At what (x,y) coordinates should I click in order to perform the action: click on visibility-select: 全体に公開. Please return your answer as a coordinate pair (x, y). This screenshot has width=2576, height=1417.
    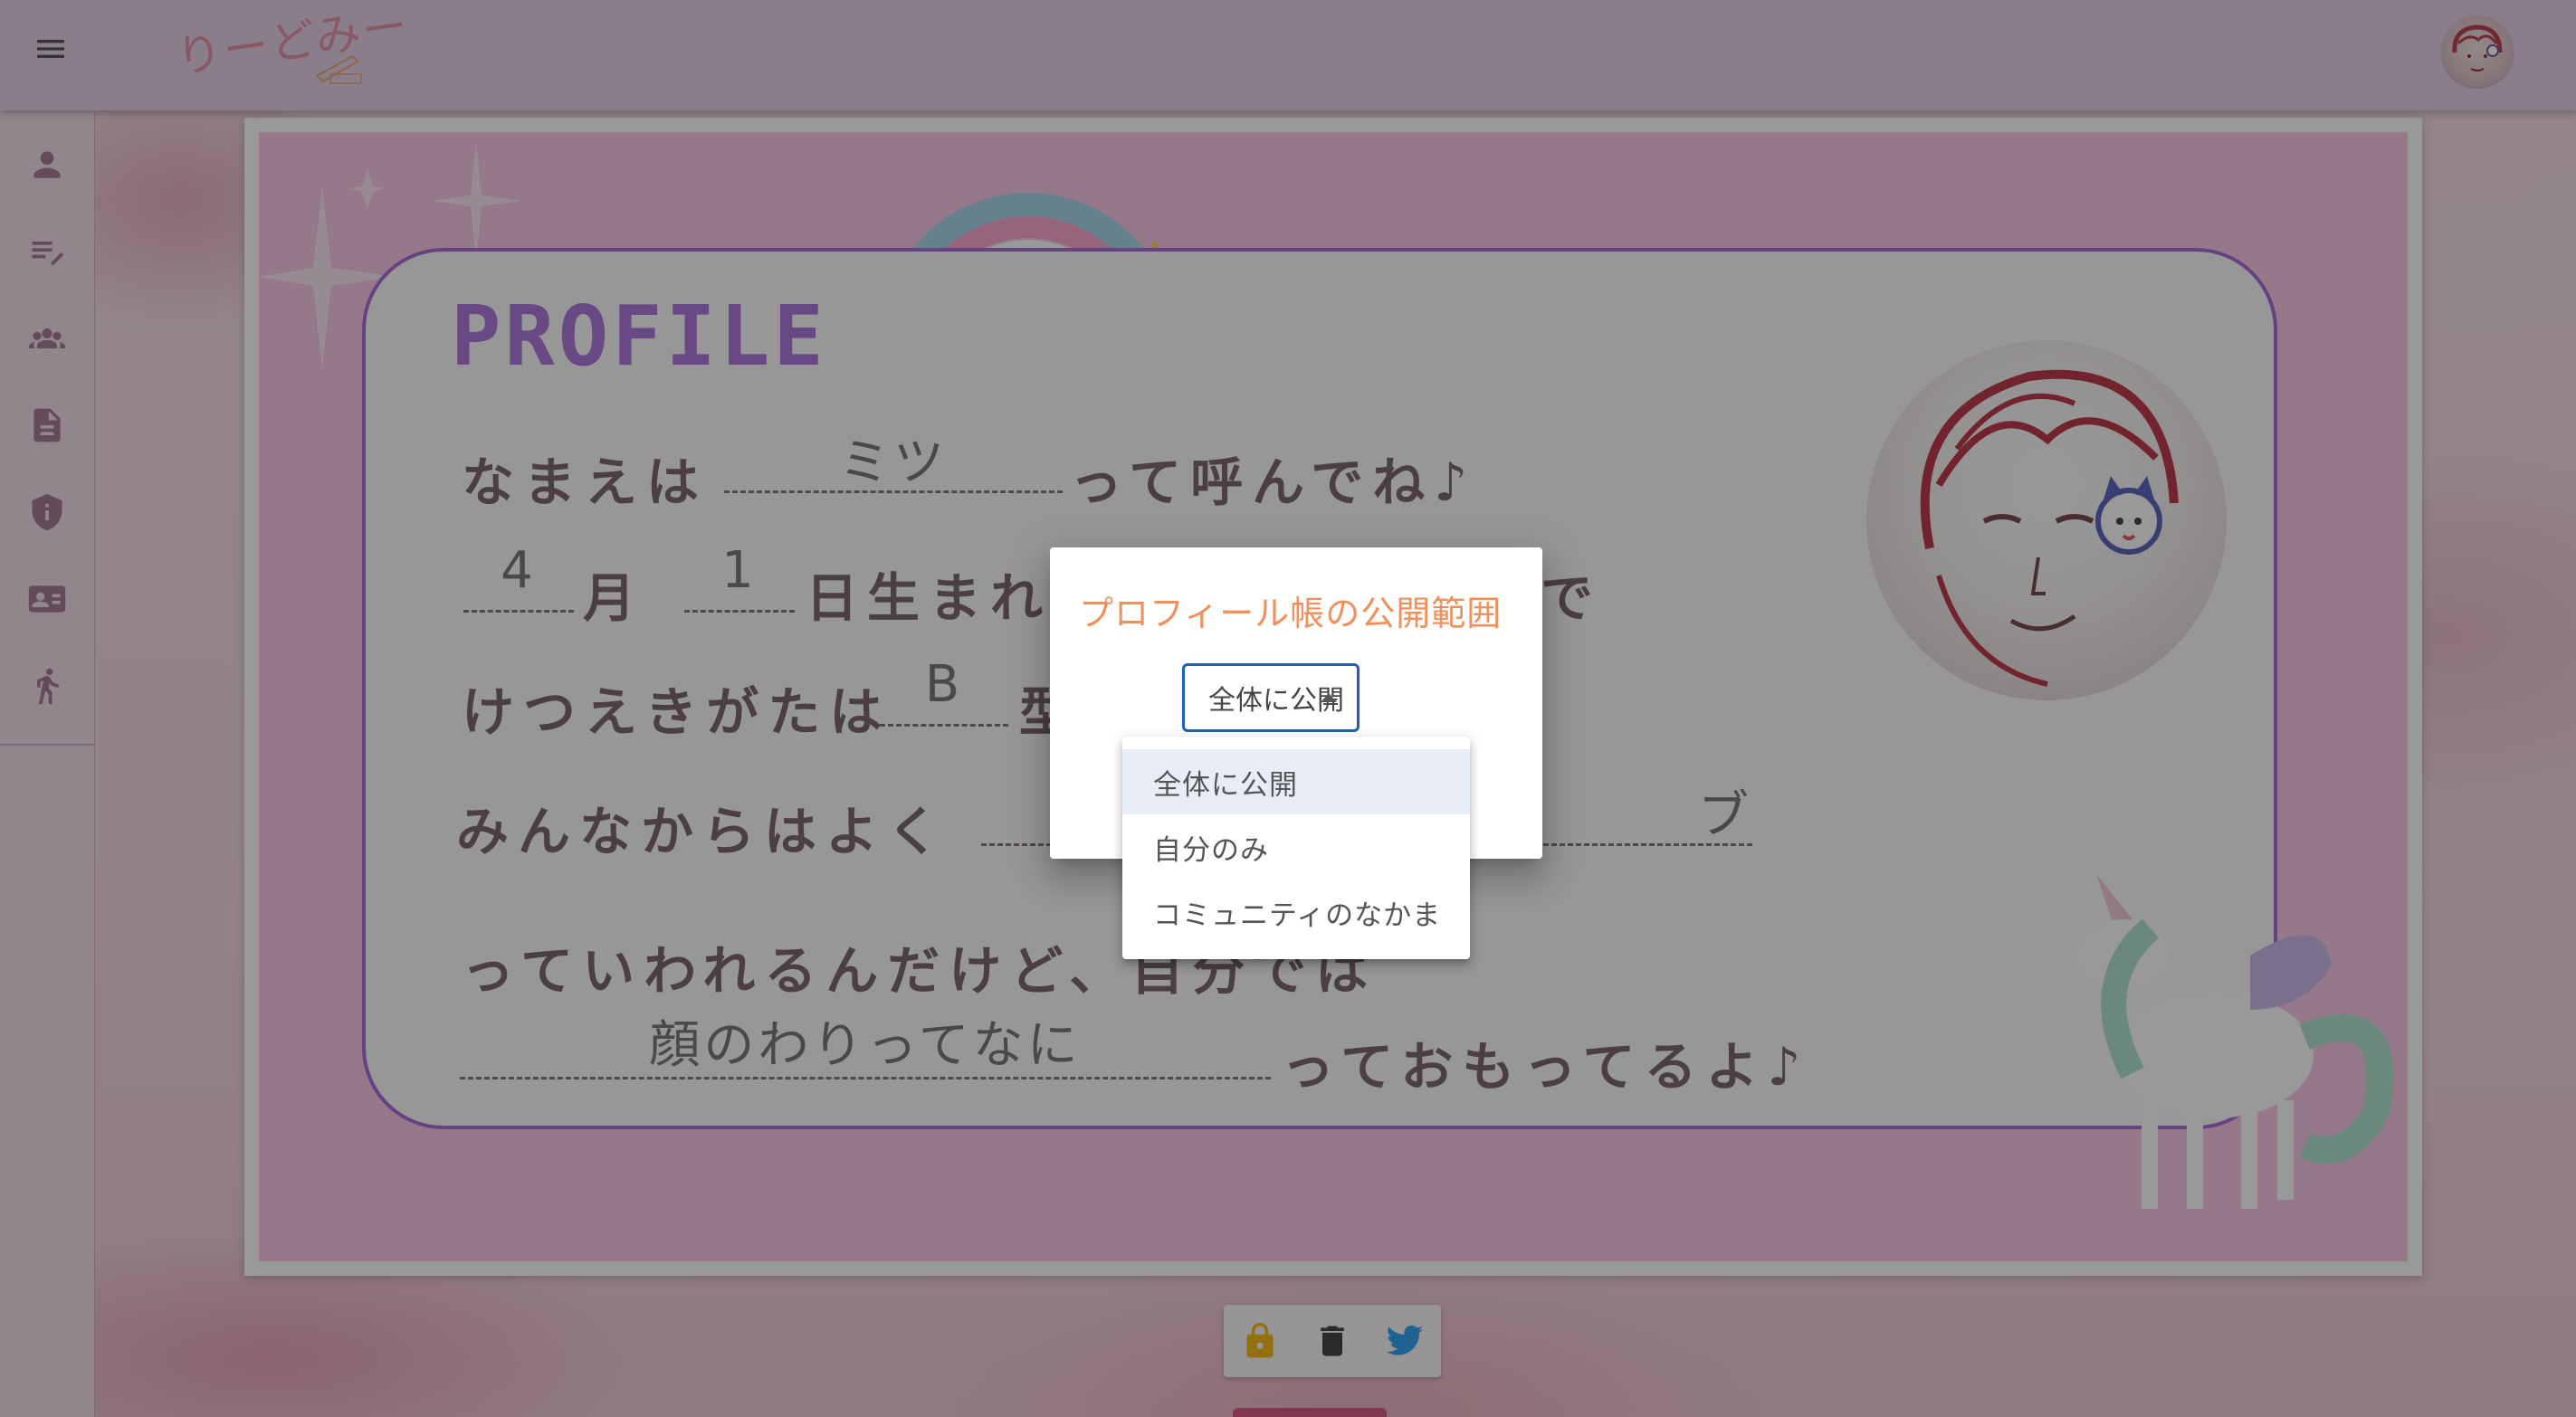
    Looking at the image, I should click on (1271, 697).